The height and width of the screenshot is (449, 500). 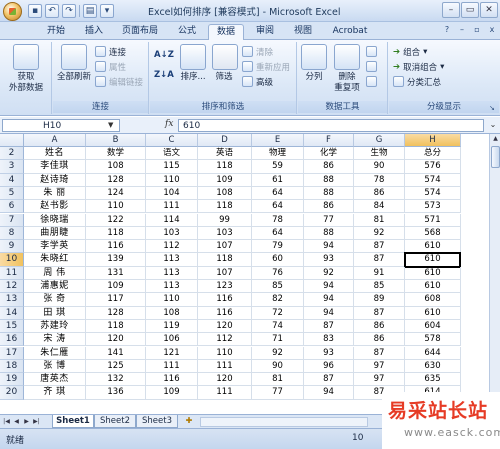 I want to click on cell-e18: 90, so click(x=278, y=366).